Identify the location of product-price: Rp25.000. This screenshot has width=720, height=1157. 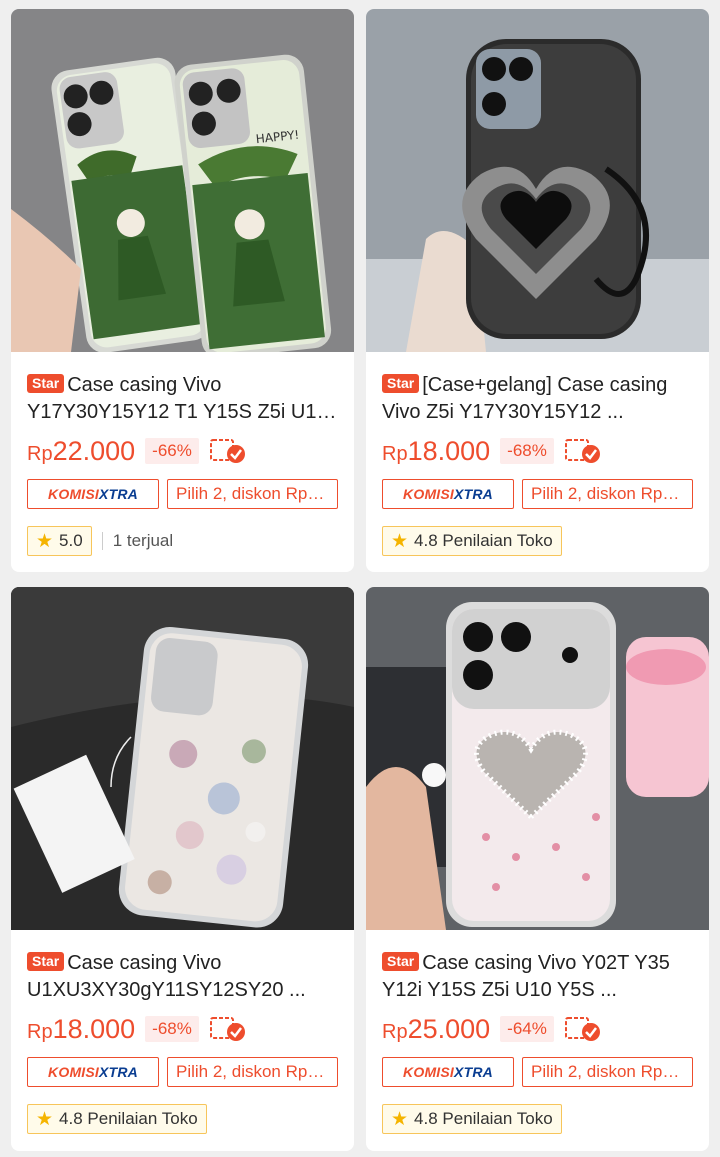
(436, 1028).